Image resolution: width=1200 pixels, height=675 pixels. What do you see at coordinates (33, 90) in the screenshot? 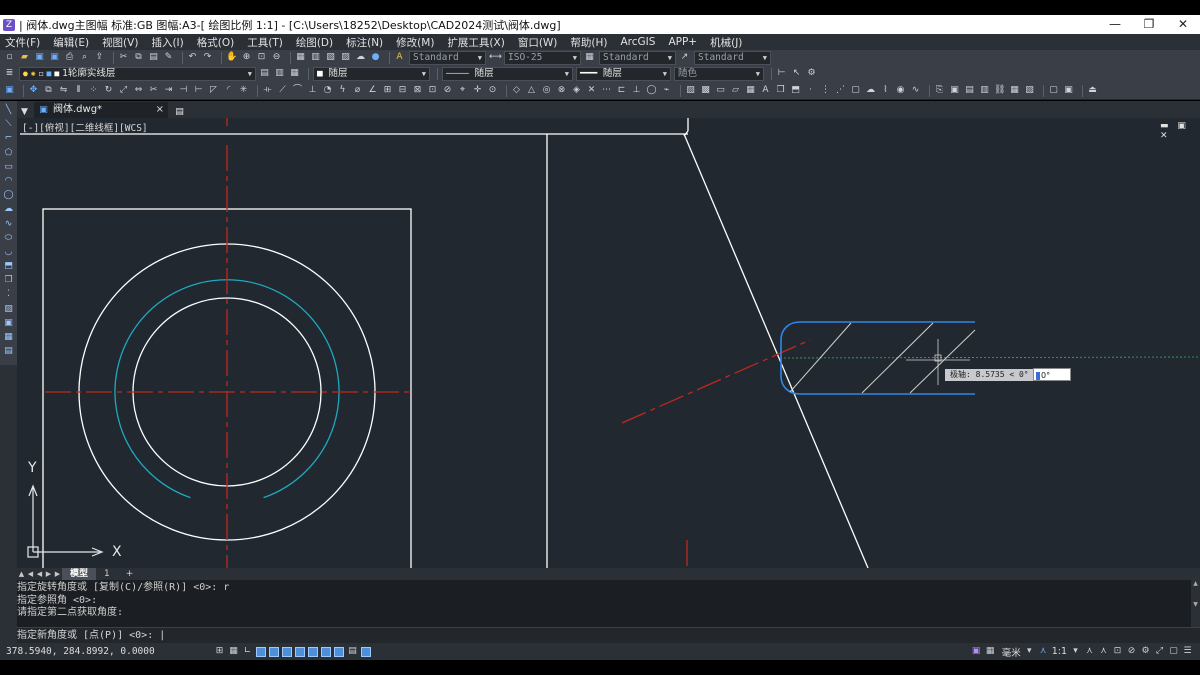
I see `move-icon: ✥` at bounding box center [33, 90].